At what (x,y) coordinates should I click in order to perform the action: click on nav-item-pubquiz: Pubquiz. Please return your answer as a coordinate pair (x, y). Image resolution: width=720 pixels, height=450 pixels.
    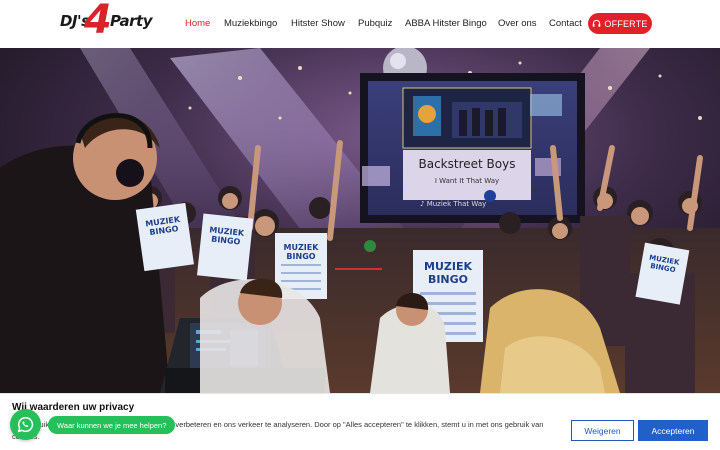
    Looking at the image, I should click on (375, 23).